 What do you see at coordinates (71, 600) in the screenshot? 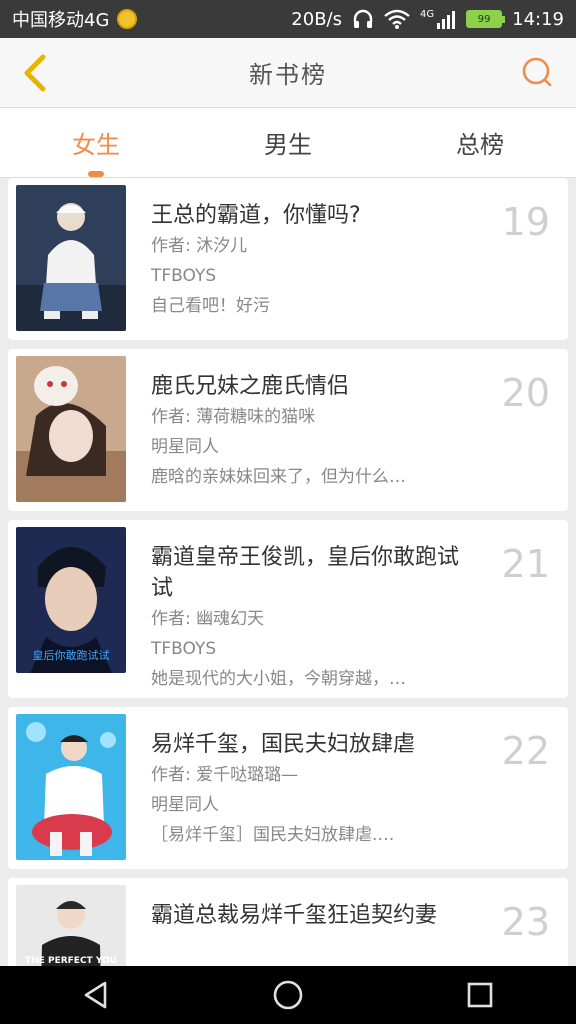
I see `book-cover: 皇后你敢跑试试` at bounding box center [71, 600].